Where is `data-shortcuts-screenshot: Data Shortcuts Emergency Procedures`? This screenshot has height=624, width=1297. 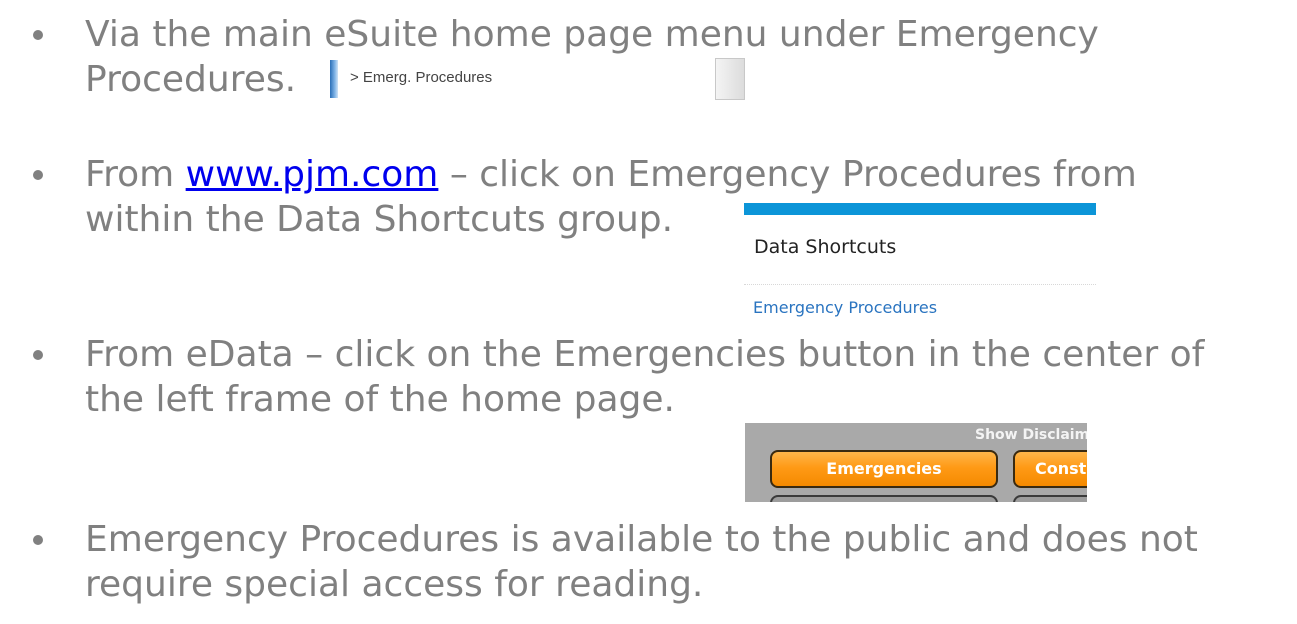
data-shortcuts-screenshot: Data Shortcuts Emergency Procedures is located at coordinates (920, 268).